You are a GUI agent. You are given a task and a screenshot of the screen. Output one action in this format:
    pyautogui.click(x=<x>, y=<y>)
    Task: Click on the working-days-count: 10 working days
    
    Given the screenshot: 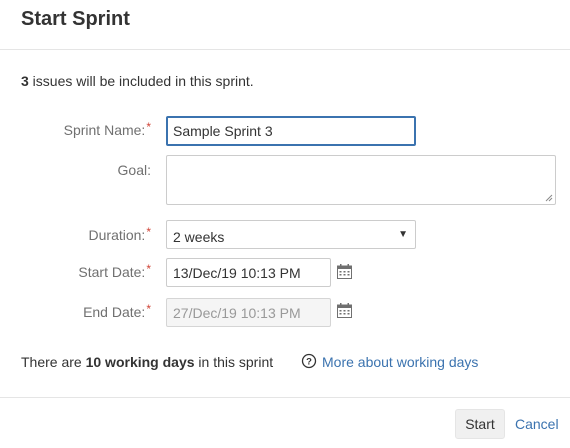 What is the action you would take?
    pyautogui.click(x=140, y=362)
    